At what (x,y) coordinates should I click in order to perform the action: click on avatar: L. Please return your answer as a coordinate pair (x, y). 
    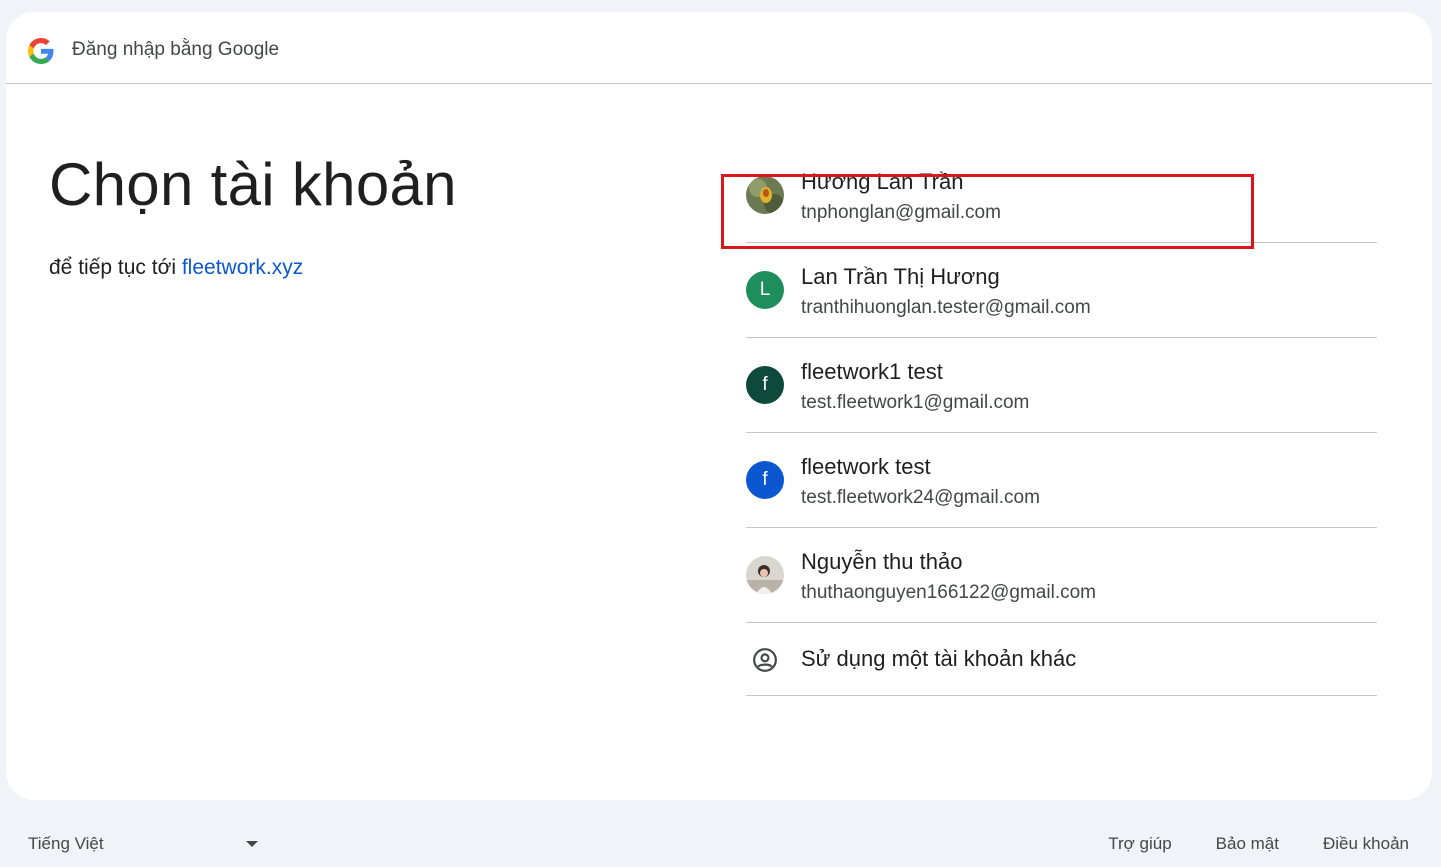
    Looking at the image, I should click on (765, 290).